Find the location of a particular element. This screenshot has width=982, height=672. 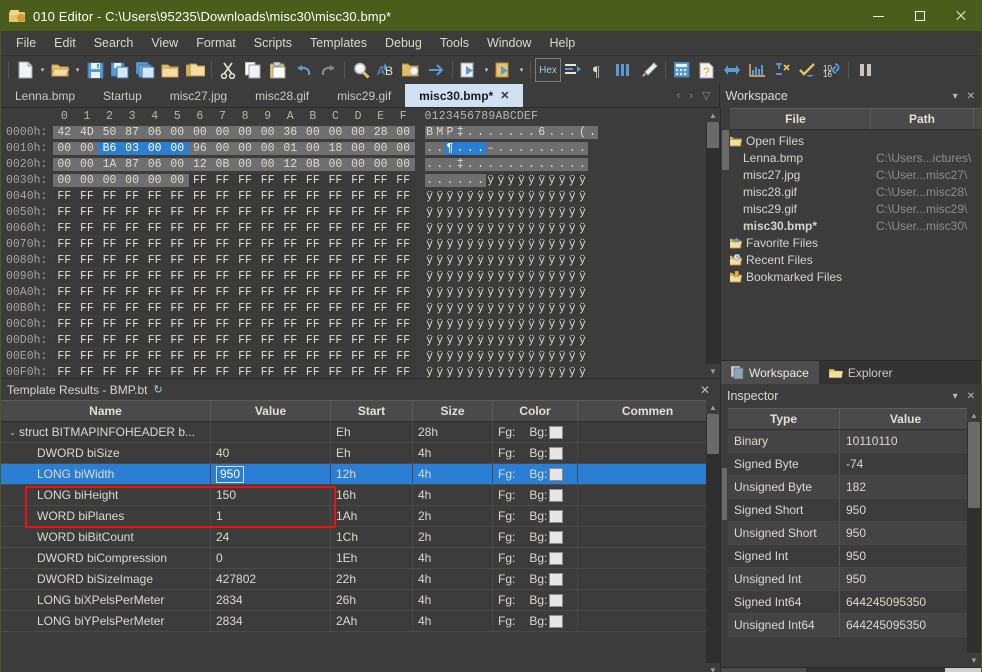

row-value-cell: 2834 is located at coordinates (271, 621).